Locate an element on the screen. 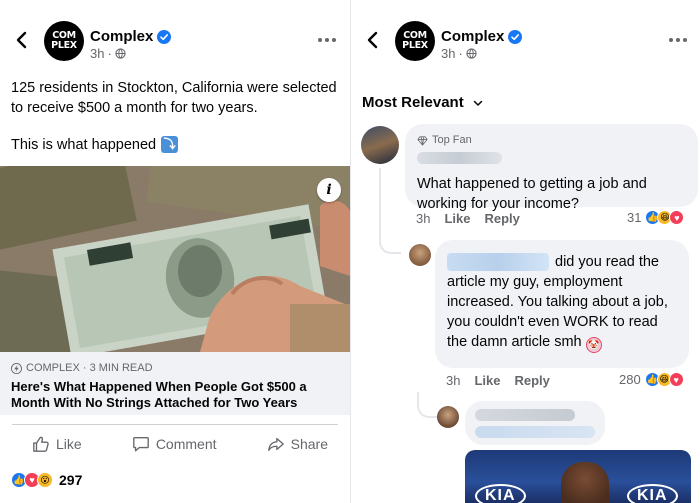  reply-text-start: did you read the is located at coordinates (607, 262).